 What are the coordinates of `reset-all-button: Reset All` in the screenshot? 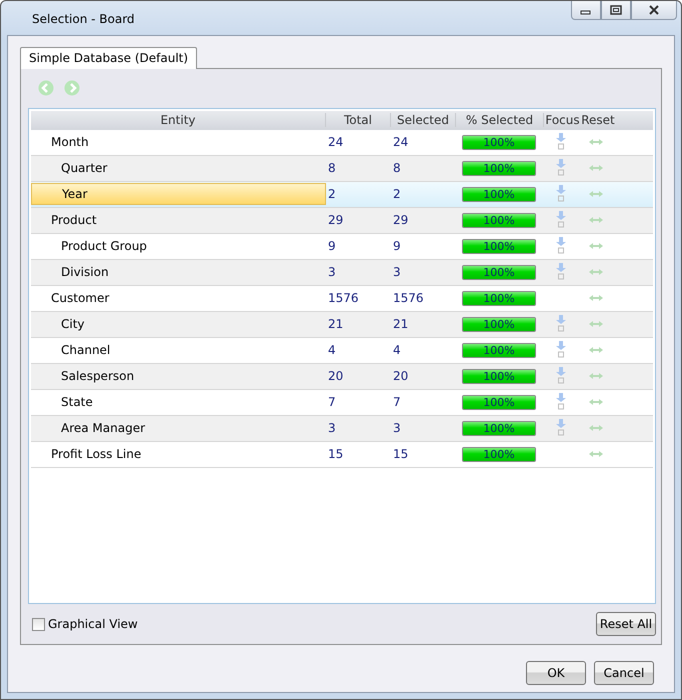 It's located at (626, 624).